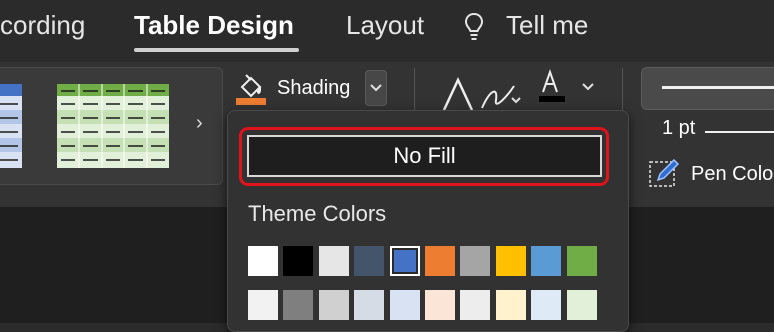 This screenshot has width=774, height=332. What do you see at coordinates (317, 213) in the screenshot?
I see `theme-colors-heading: Theme Colors` at bounding box center [317, 213].